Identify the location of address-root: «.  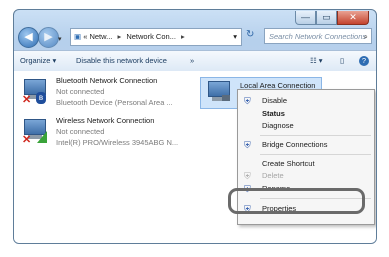
(85, 36).